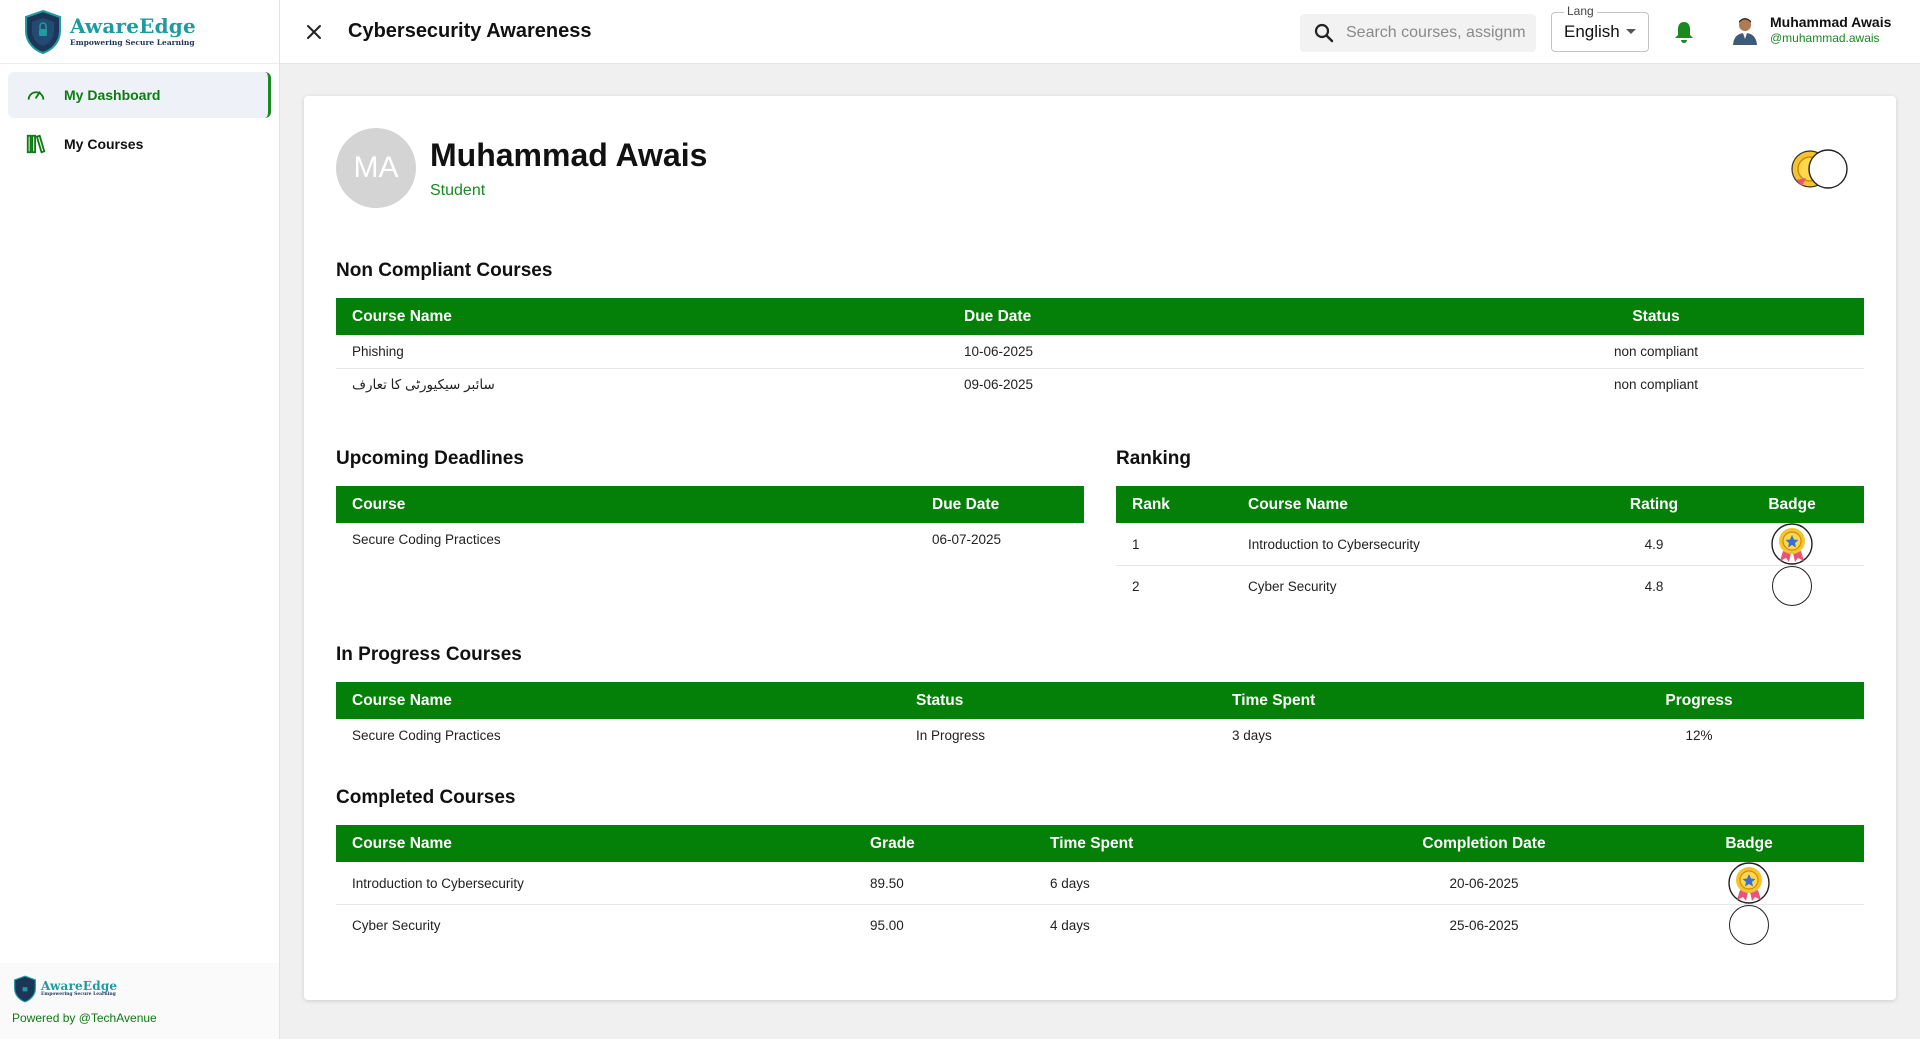 Image resolution: width=1920 pixels, height=1039 pixels. I want to click on language-select: English, so click(1600, 32).